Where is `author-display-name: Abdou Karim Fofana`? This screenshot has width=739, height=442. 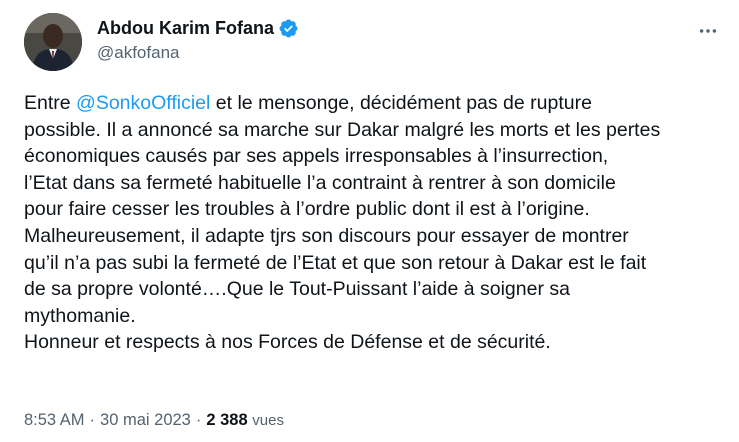 author-display-name: Abdou Karim Fofana is located at coordinates (185, 28).